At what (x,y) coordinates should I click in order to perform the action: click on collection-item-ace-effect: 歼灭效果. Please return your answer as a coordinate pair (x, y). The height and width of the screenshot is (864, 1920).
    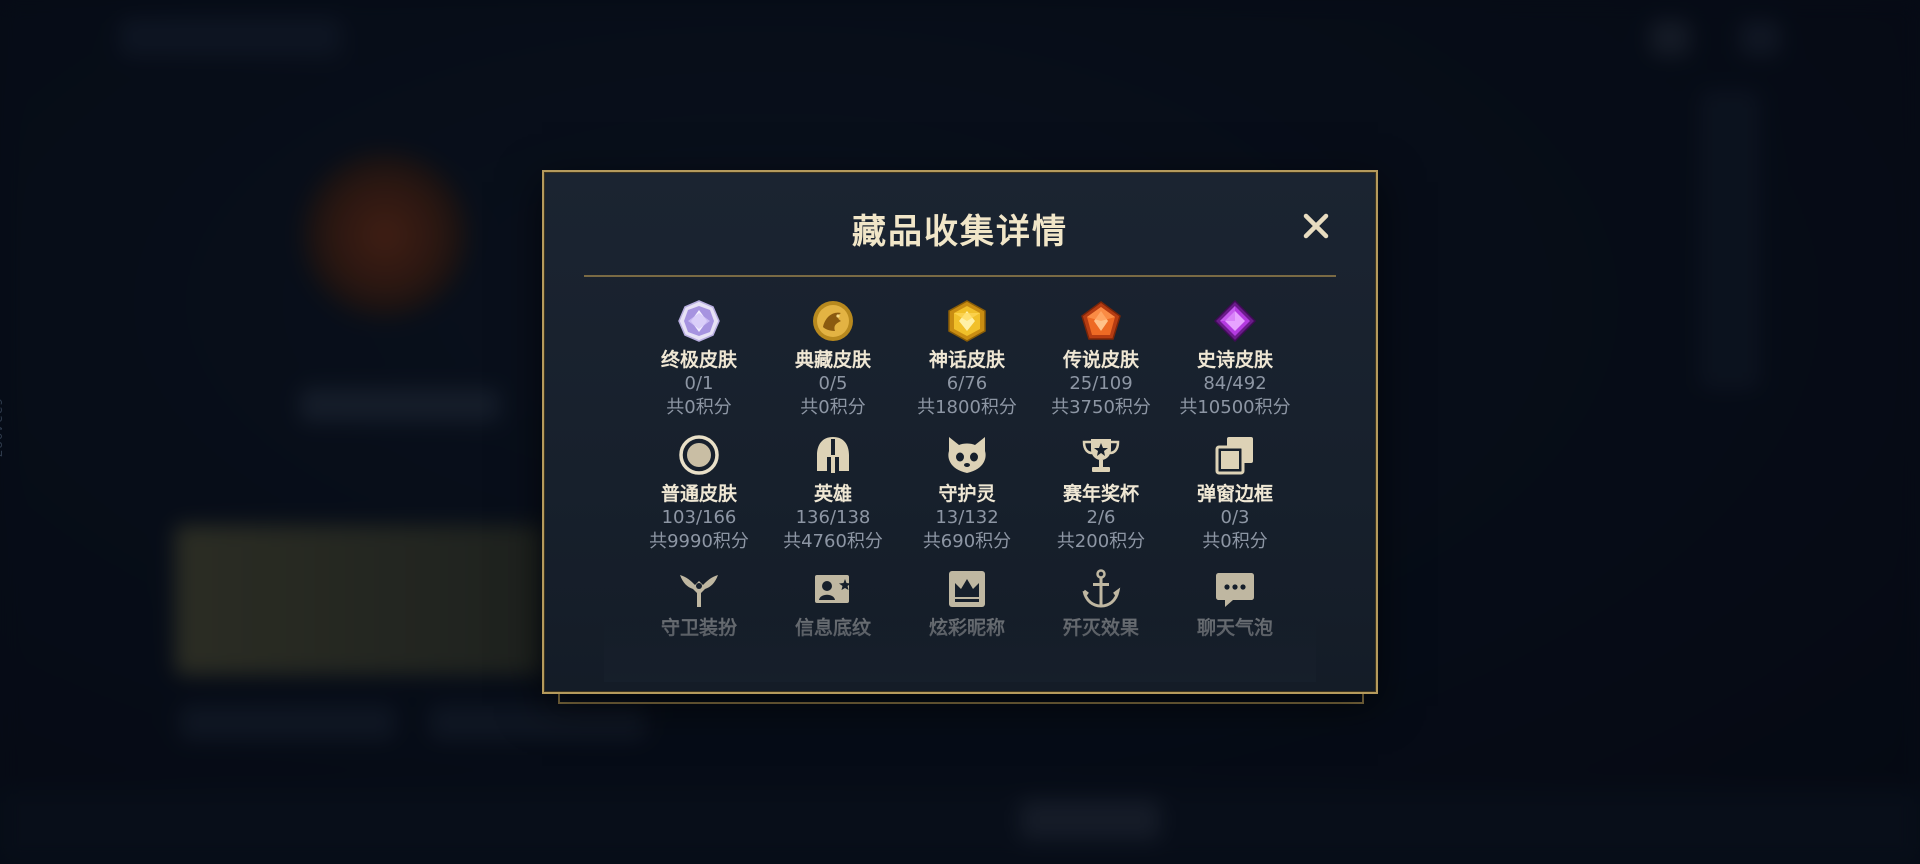
    Looking at the image, I should click on (1101, 627).